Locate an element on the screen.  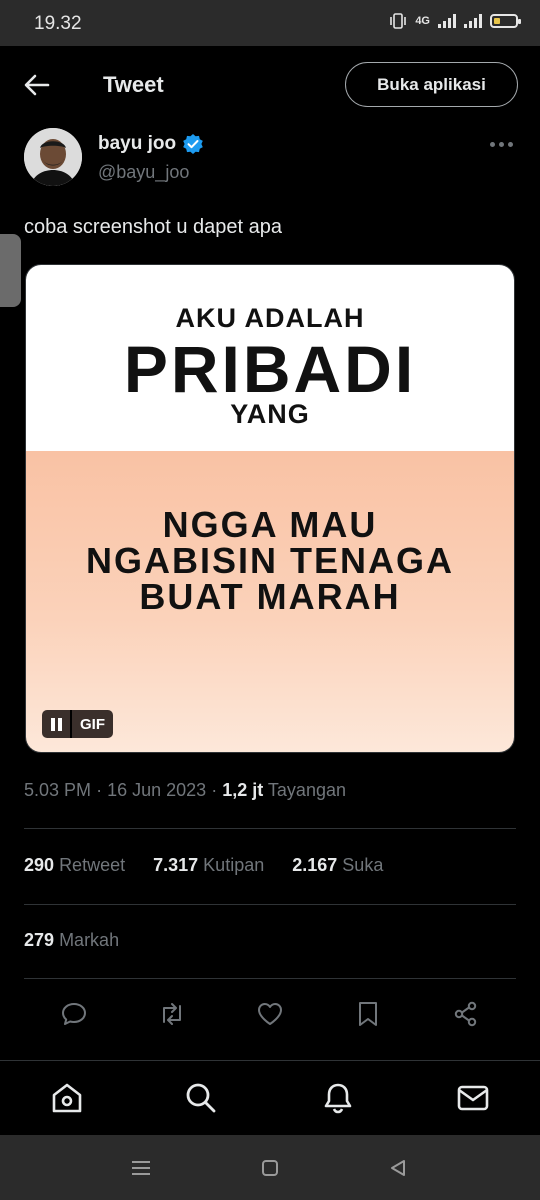
tweet-date: 16 Jun 2023 is located at coordinates (157, 790).